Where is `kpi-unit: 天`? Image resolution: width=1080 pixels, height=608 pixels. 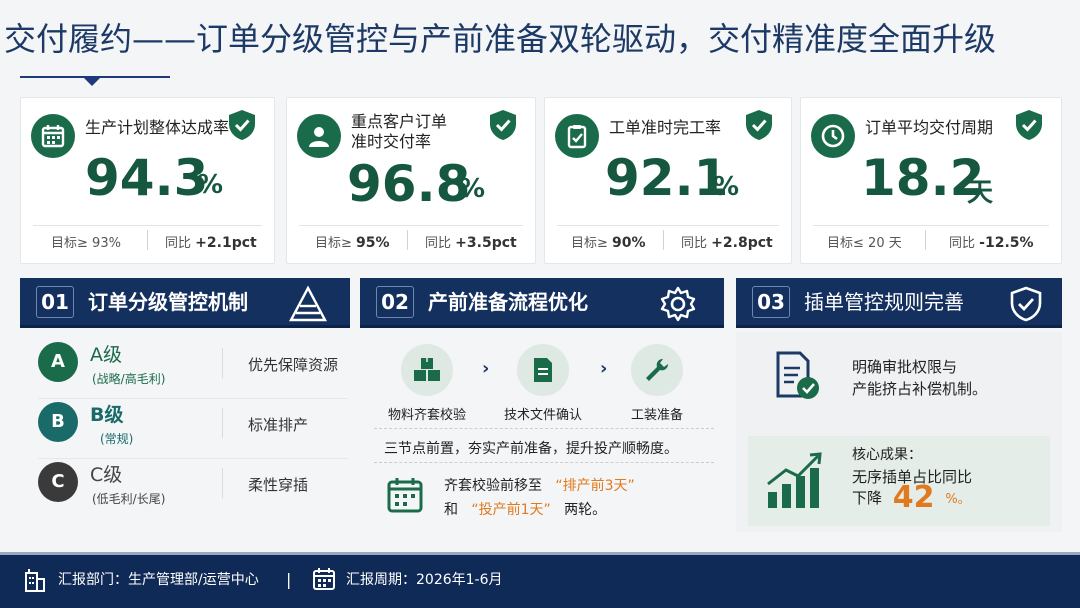 kpi-unit: 天 is located at coordinates (980, 193).